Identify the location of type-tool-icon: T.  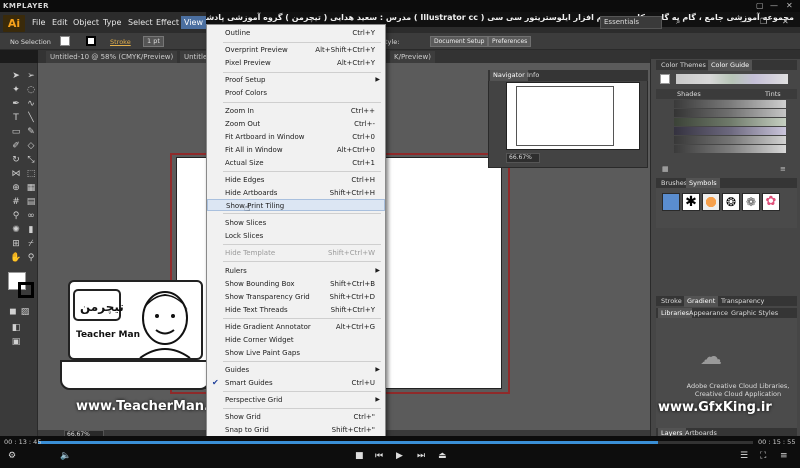
(16, 118).